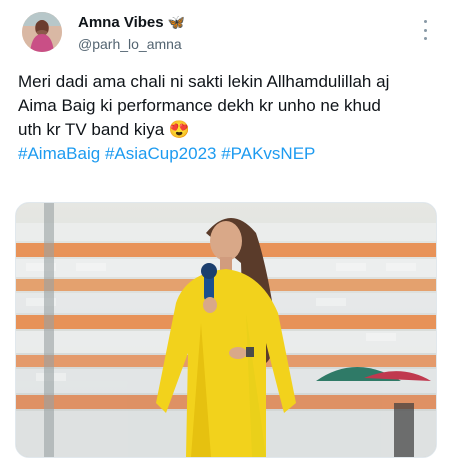 This screenshot has width=450, height=463. Describe the element at coordinates (176, 22) in the screenshot. I see `butterfly-emoji: 🦋` at that location.